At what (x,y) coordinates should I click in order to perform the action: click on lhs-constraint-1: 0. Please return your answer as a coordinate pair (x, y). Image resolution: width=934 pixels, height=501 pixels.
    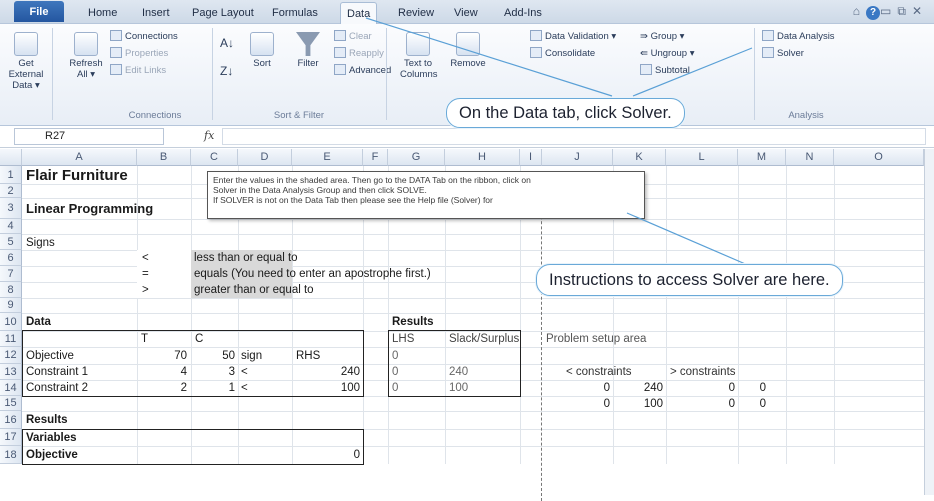
    Looking at the image, I should click on (395, 372).